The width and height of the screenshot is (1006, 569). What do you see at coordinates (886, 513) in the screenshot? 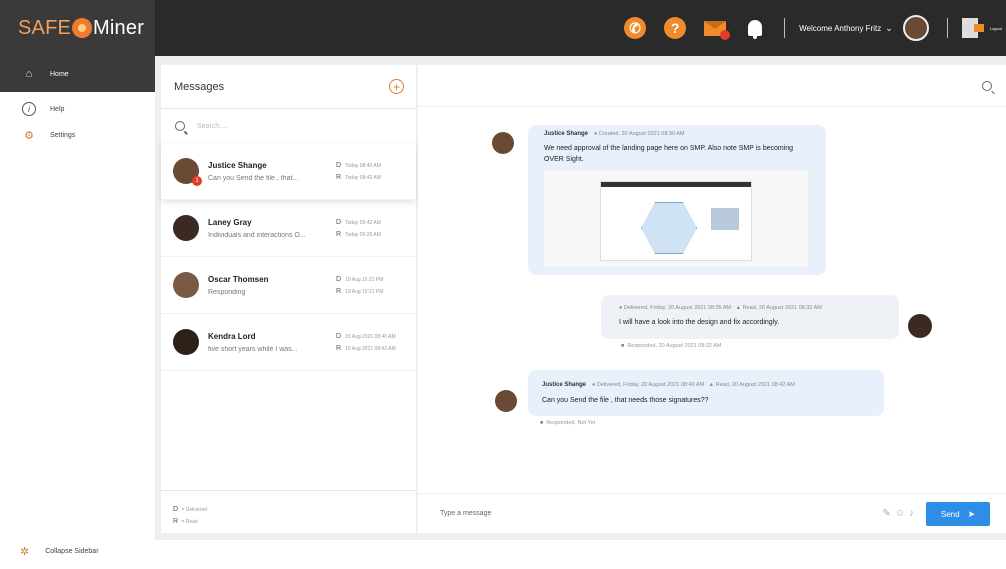
I see `attach-icon: ✎` at bounding box center [886, 513].